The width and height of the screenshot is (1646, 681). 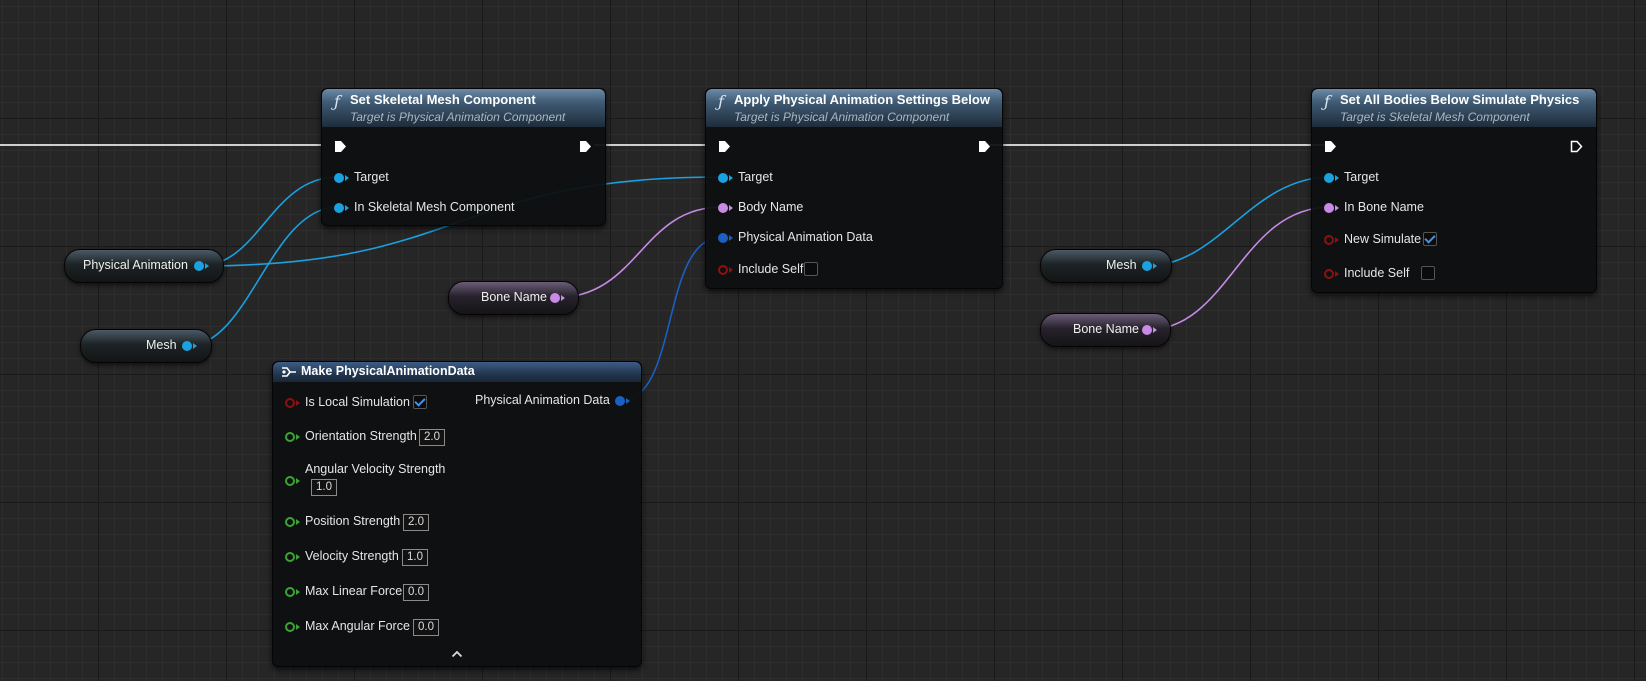 What do you see at coordinates (1329, 240) in the screenshot?
I see `new-simulate-pin` at bounding box center [1329, 240].